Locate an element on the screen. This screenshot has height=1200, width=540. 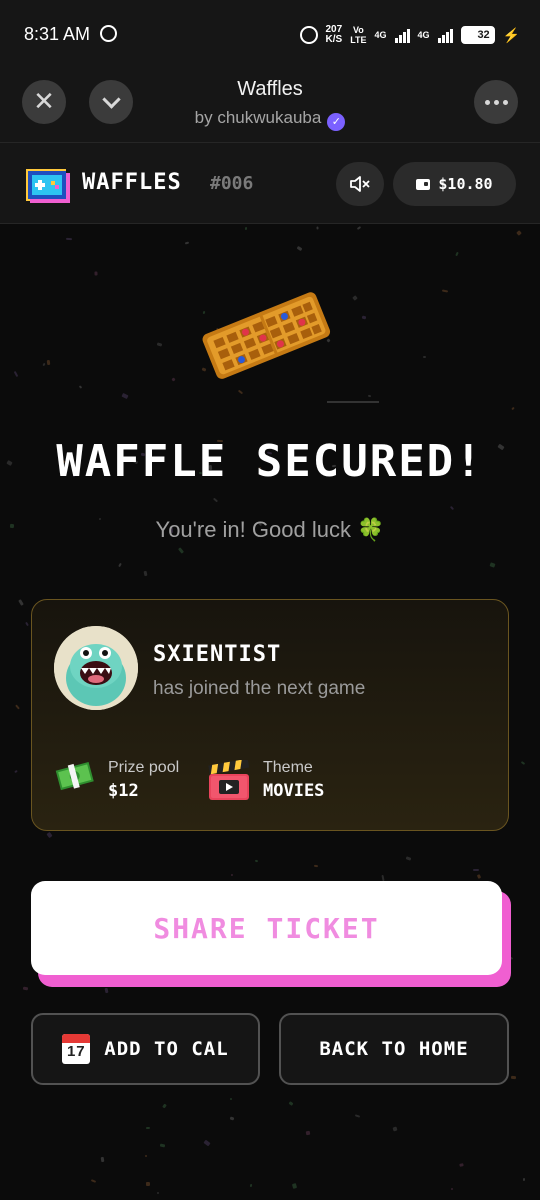
network-type-1: 4G is located at coordinates (380, 35).